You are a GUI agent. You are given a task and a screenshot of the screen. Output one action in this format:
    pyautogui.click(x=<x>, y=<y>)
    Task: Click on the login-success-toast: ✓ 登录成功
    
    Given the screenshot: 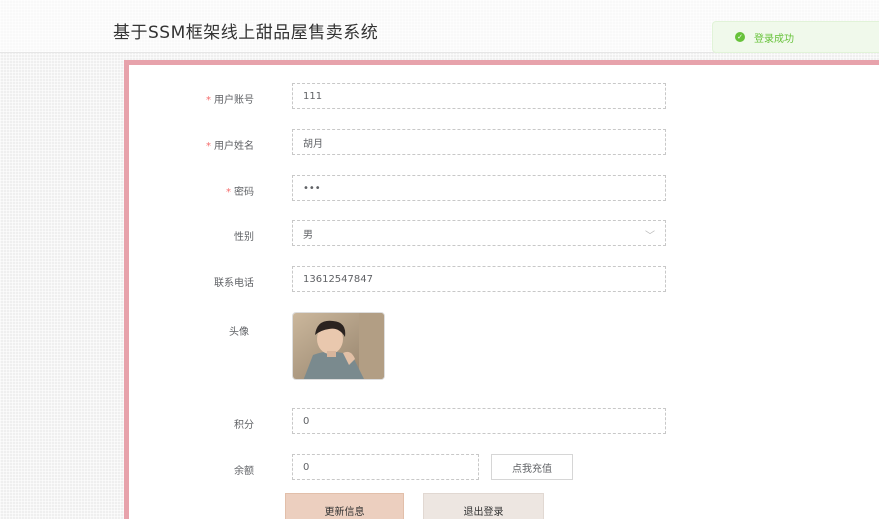 What is the action you would take?
    pyautogui.click(x=795, y=37)
    